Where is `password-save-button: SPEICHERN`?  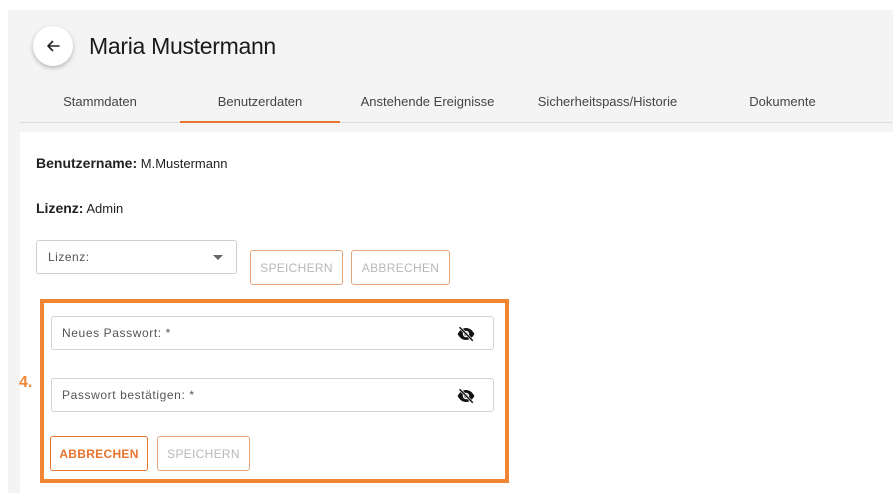
password-save-button: SPEICHERN is located at coordinates (203, 453).